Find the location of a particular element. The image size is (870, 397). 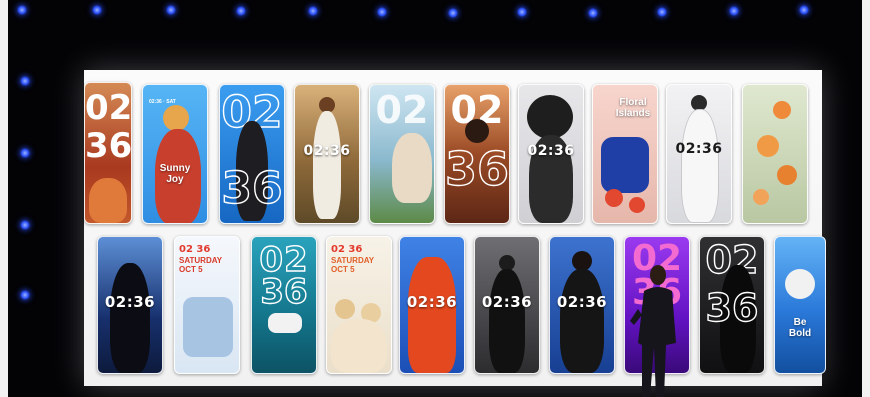

person-hair is located at coordinates (550, 117).